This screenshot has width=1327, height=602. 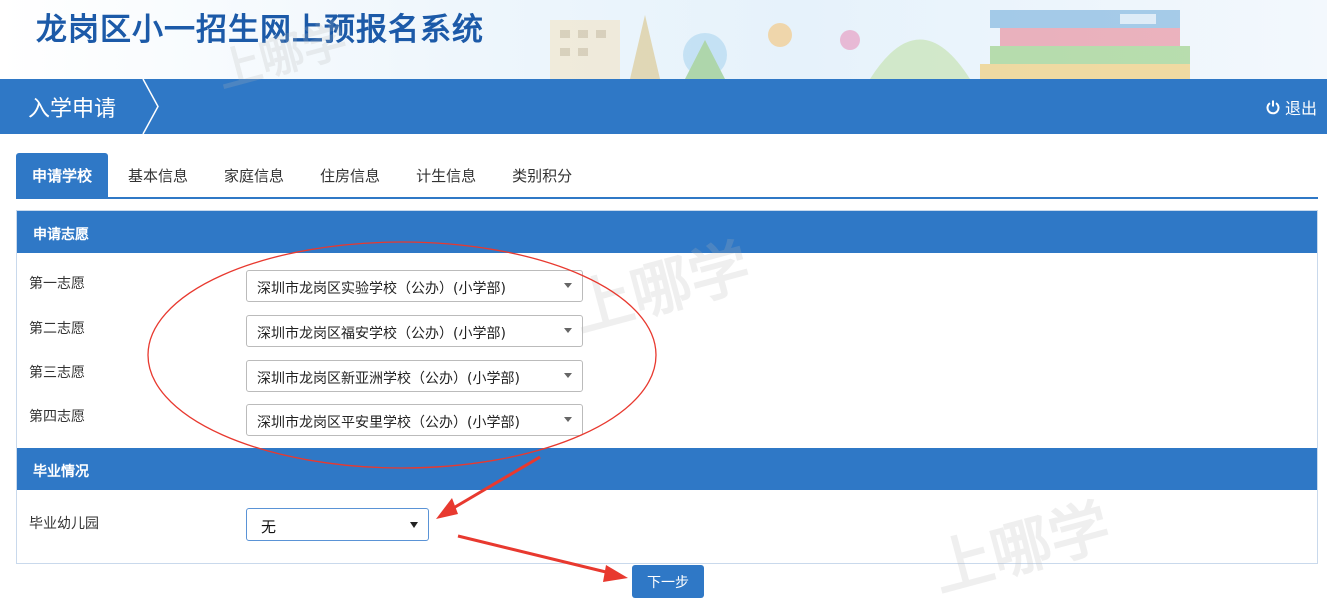 I want to click on preference-3-value: 深圳市龙岗区新亚洲学校（公办）(小学部), so click(x=388, y=379).